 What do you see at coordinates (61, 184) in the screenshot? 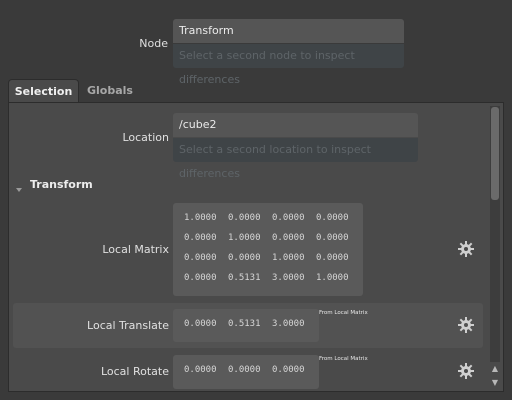
I see `section-title-transform: Transform` at bounding box center [61, 184].